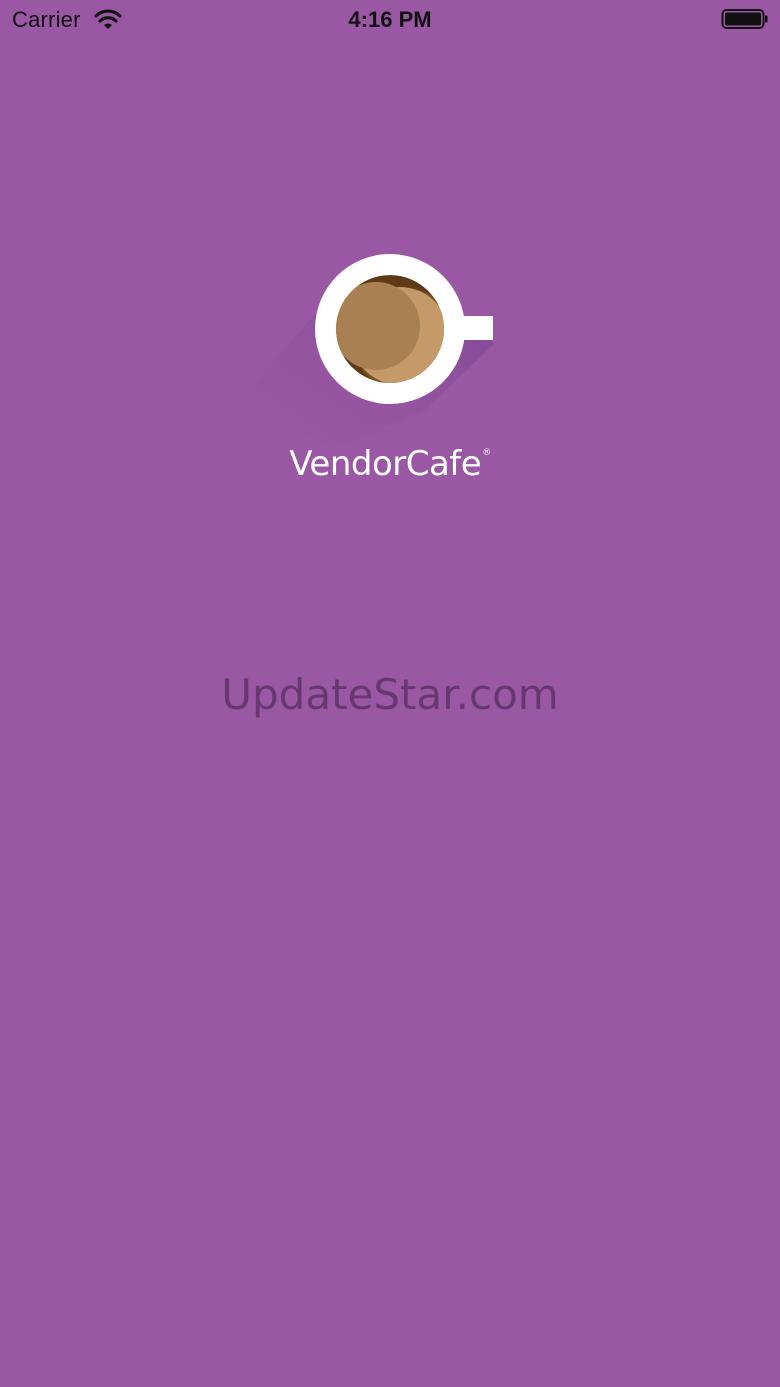  What do you see at coordinates (390, 694) in the screenshot?
I see `watermark-text: UpdateStar.com` at bounding box center [390, 694].